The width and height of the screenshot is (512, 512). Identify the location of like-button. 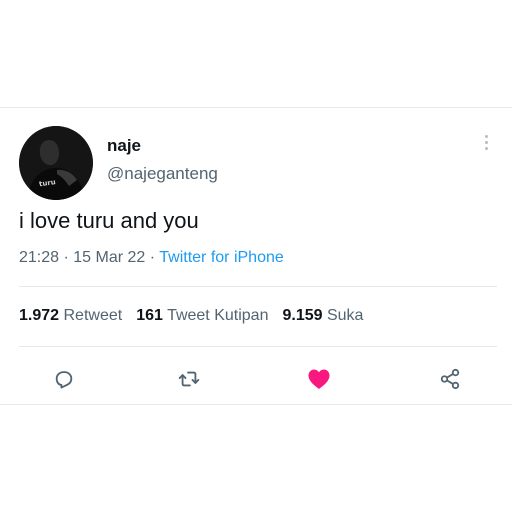
(319, 379).